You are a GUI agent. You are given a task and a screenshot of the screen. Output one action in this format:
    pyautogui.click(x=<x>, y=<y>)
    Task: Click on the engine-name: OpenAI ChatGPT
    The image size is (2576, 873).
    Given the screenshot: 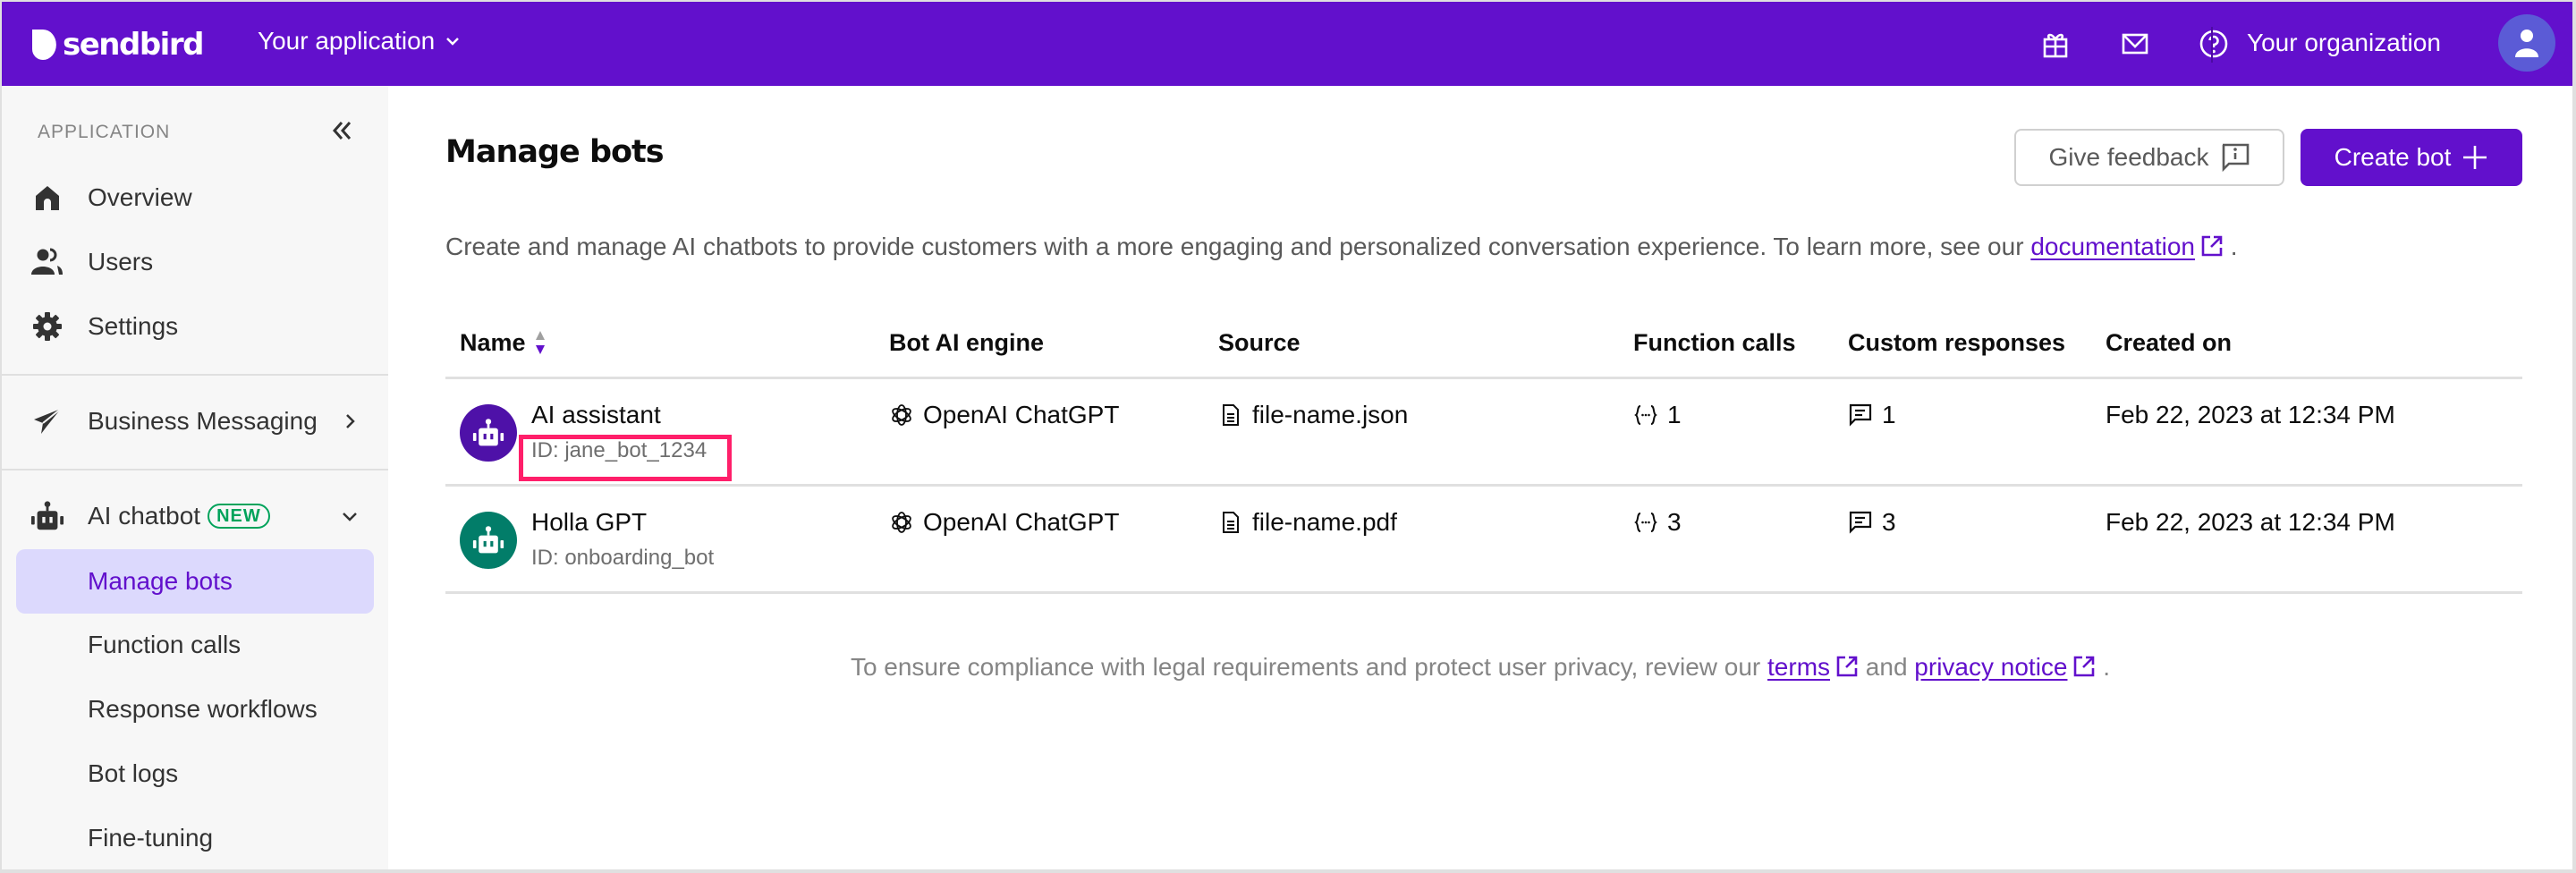 What is the action you would take?
    pyautogui.click(x=1021, y=522)
    